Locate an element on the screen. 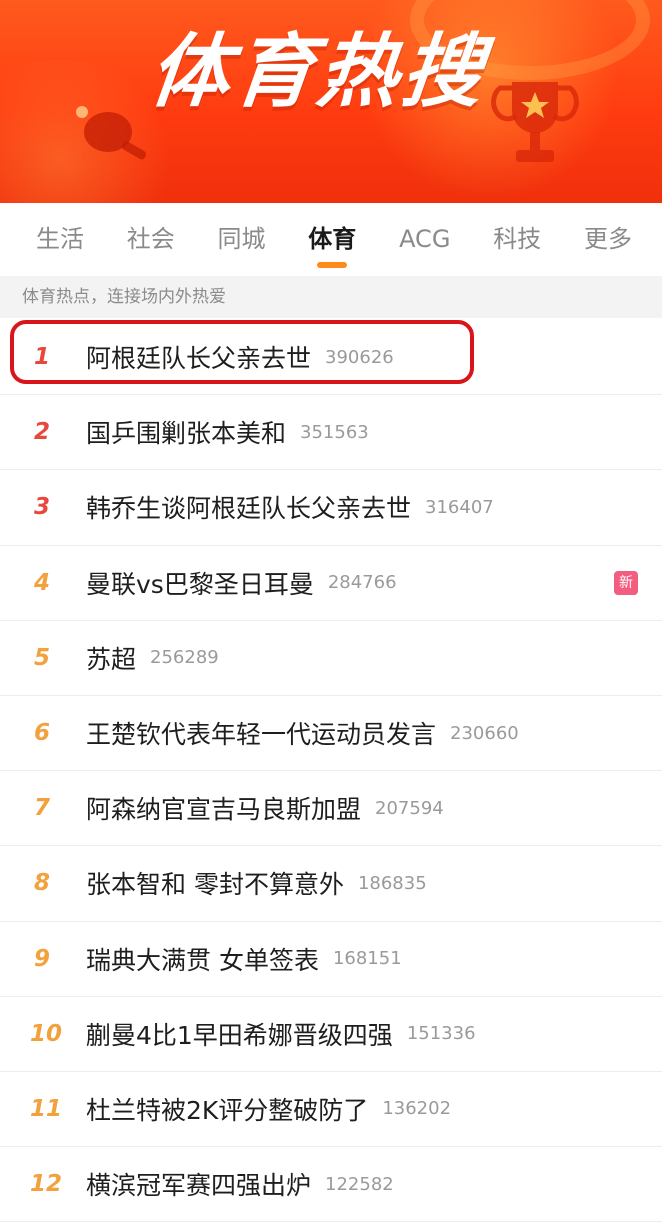 This screenshot has height=1226, width=662. heat-count: 230660 is located at coordinates (484, 733).